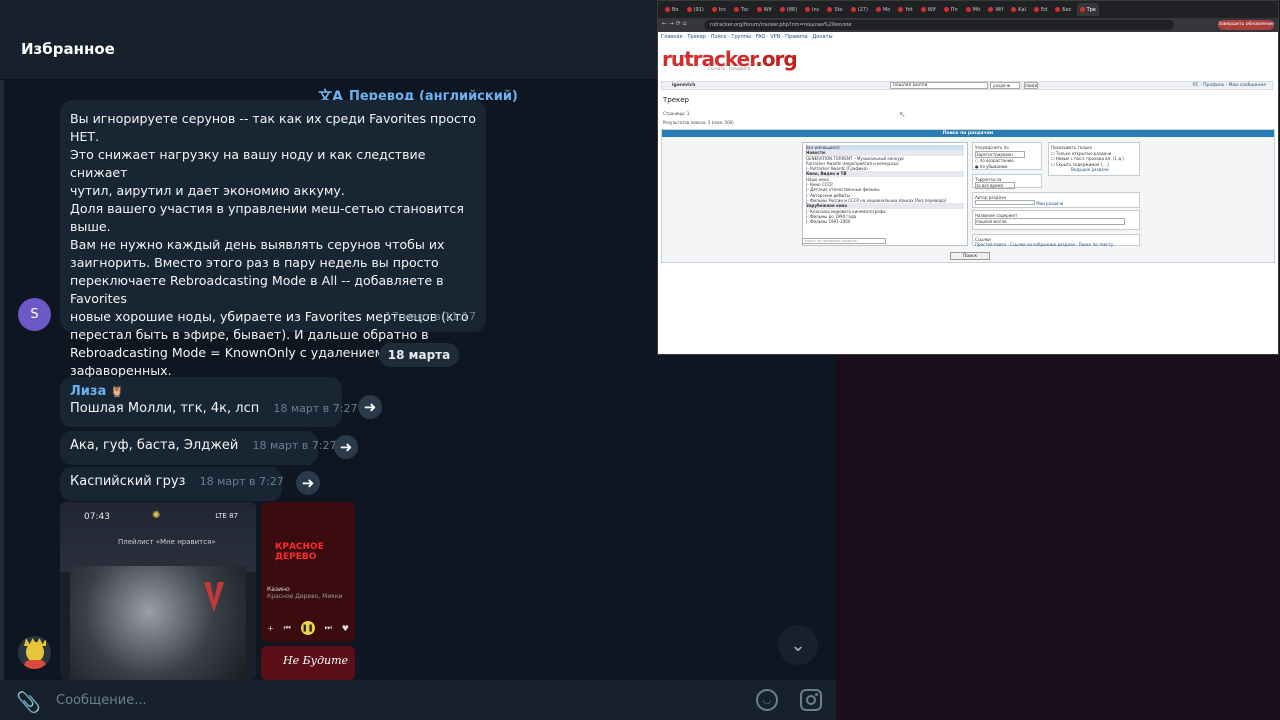 Image resolution: width=1280 pixels, height=720 pixels. What do you see at coordinates (838, 9) in the screenshot?
I see `tab-label: Sto` at bounding box center [838, 9].